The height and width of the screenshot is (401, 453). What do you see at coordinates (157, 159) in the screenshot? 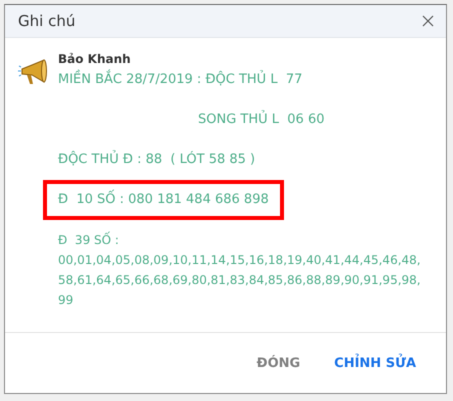
I see `note-line: ĐỘC THỦ Đ : 88 ( LÓT 58 85 )` at bounding box center [157, 159].